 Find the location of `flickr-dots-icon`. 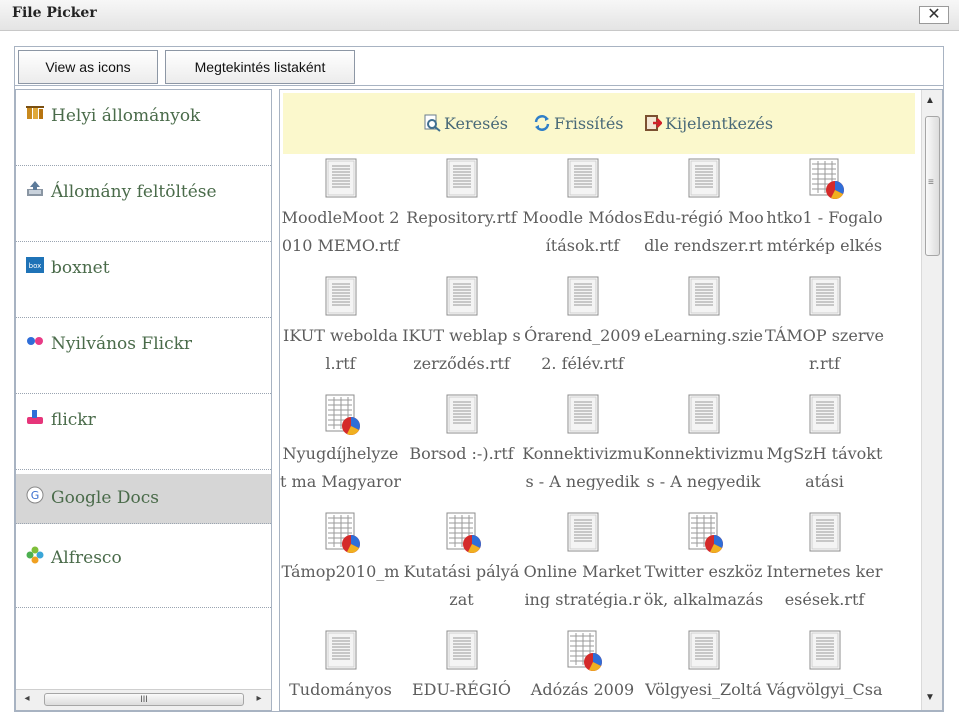

flickr-dots-icon is located at coordinates (35, 341).